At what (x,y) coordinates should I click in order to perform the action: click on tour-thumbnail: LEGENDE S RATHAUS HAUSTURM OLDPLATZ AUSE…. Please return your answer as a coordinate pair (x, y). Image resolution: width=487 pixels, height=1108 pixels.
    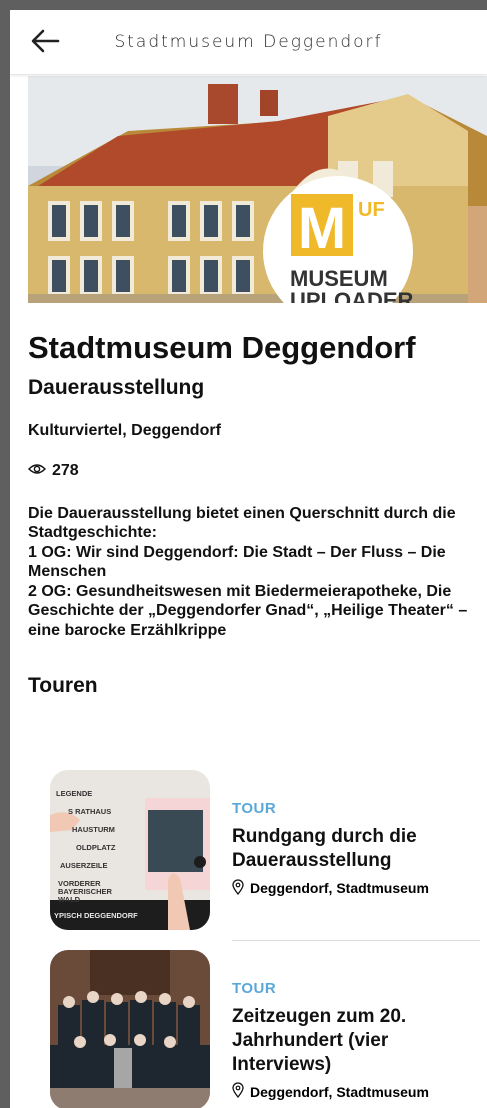
    Looking at the image, I should click on (130, 850).